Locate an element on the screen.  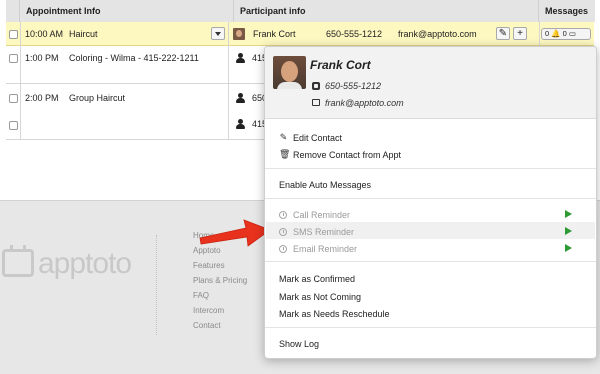
apptoto-logo: apptoto is located at coordinates (85, 263).